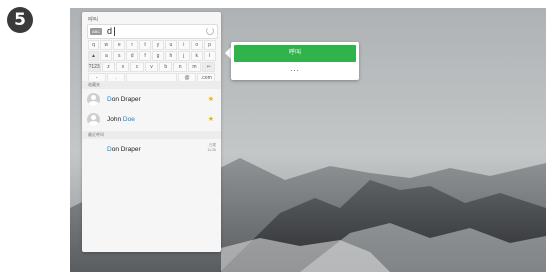  What do you see at coordinates (210, 31) in the screenshot?
I see `loading-spinner-icon` at bounding box center [210, 31].